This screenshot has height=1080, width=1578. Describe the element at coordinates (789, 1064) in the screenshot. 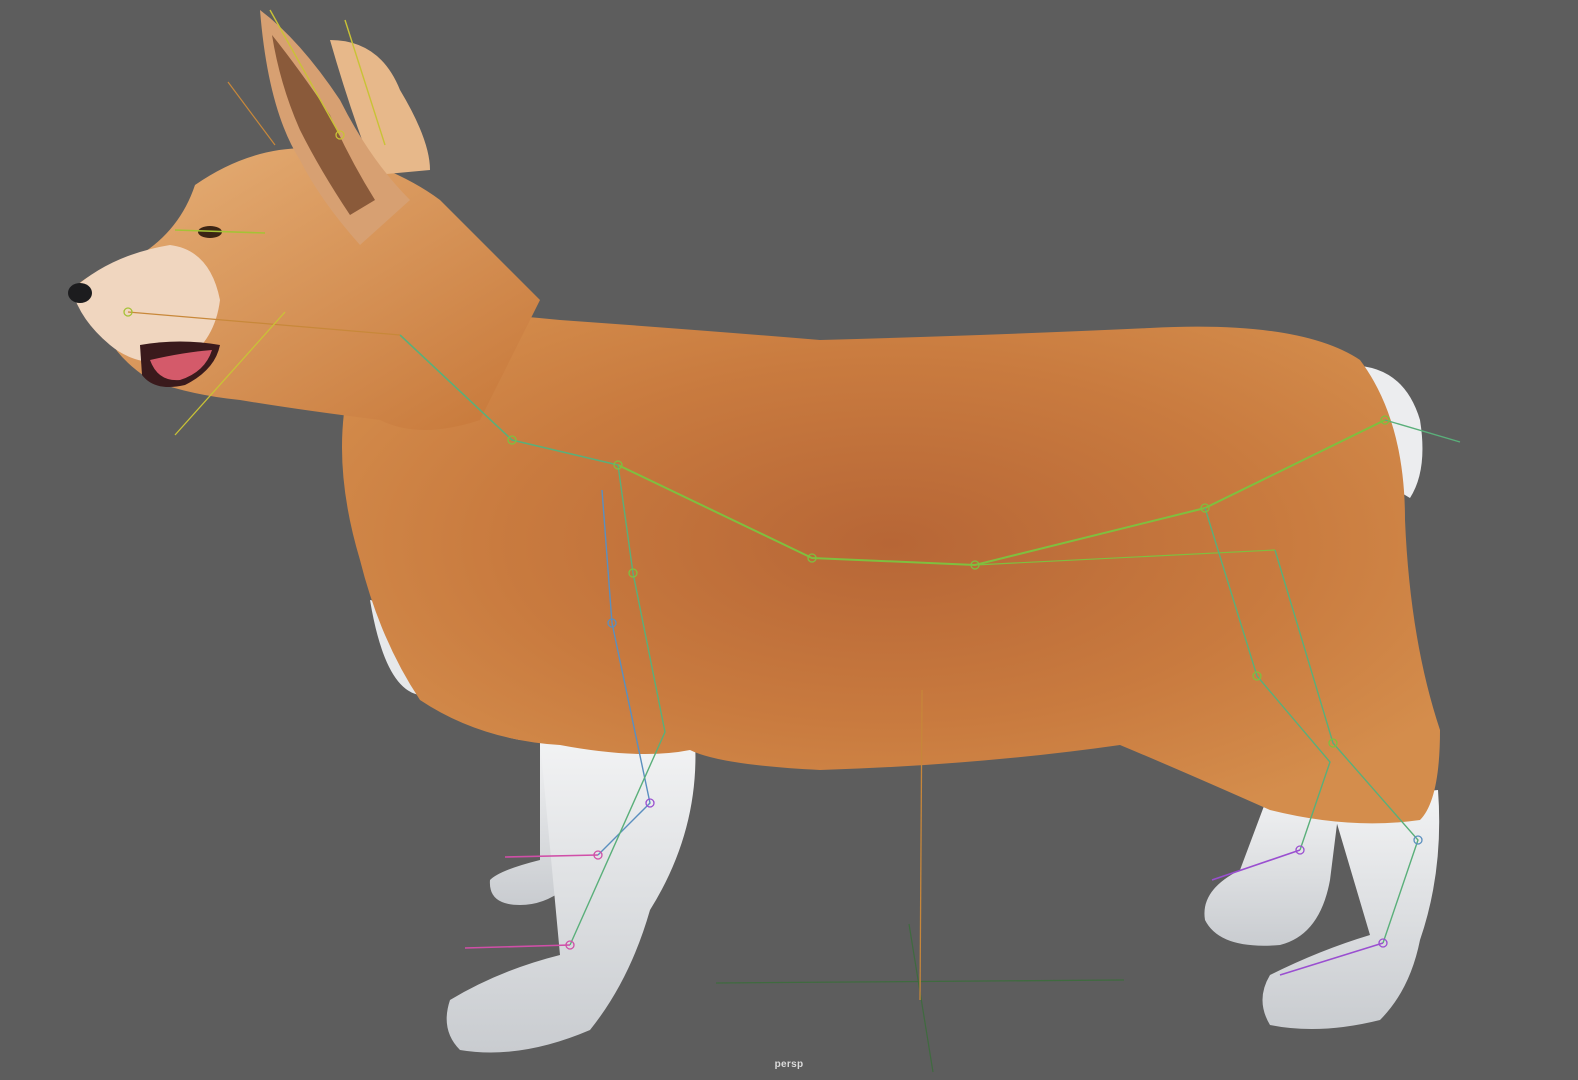

I see `camera-label: persp` at that location.